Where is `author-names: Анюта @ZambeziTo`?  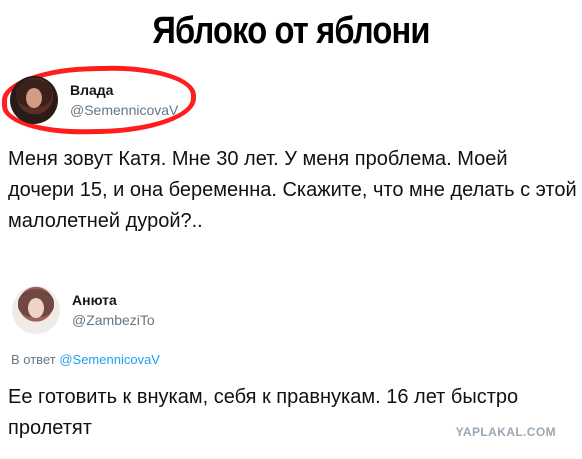
author-names: Анюта @ZambeziTo is located at coordinates (113, 310).